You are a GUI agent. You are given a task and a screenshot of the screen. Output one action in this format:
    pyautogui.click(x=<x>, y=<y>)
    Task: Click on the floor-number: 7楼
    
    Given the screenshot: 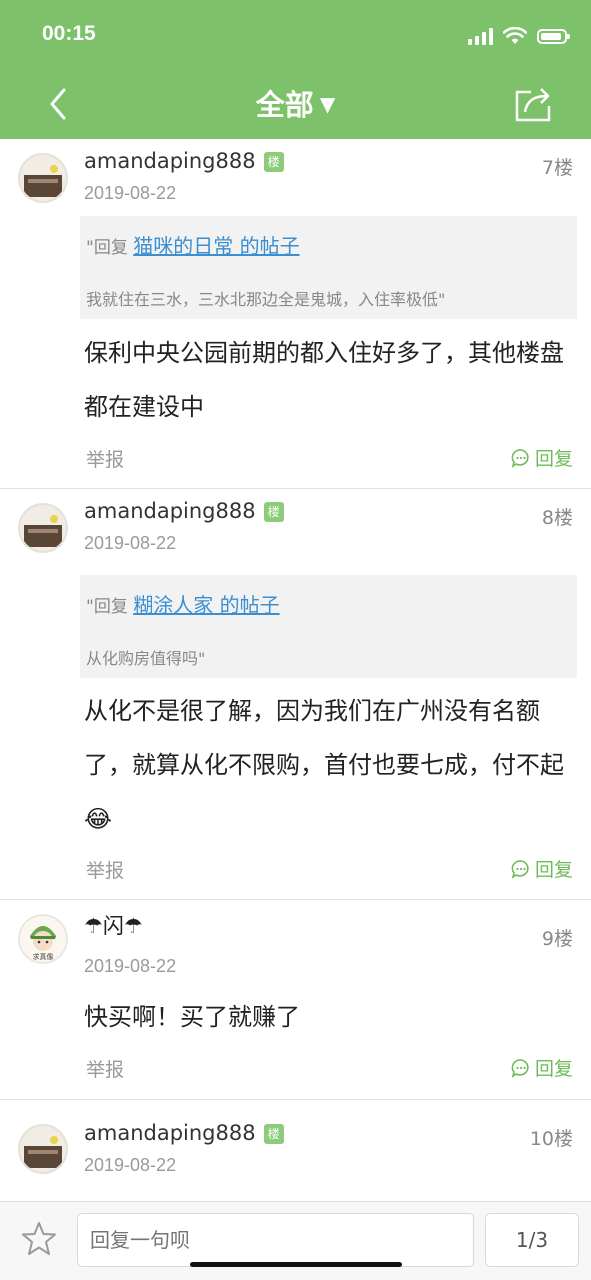 What is the action you would take?
    pyautogui.click(x=557, y=168)
    